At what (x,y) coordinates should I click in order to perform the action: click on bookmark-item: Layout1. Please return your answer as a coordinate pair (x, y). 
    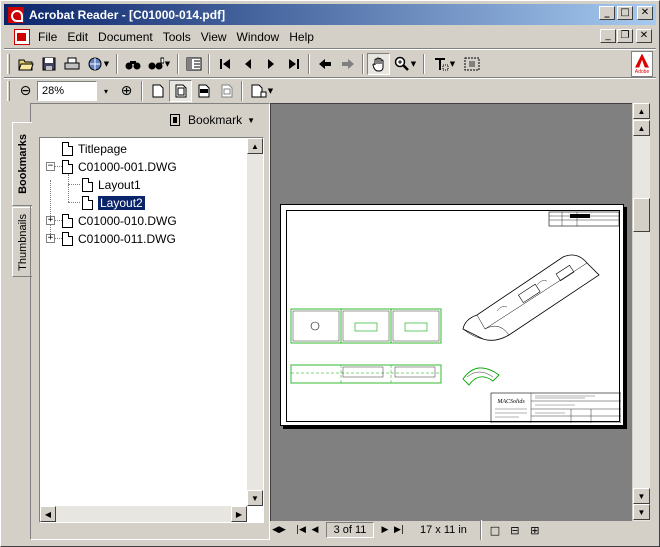
    Looking at the image, I should click on (111, 185).